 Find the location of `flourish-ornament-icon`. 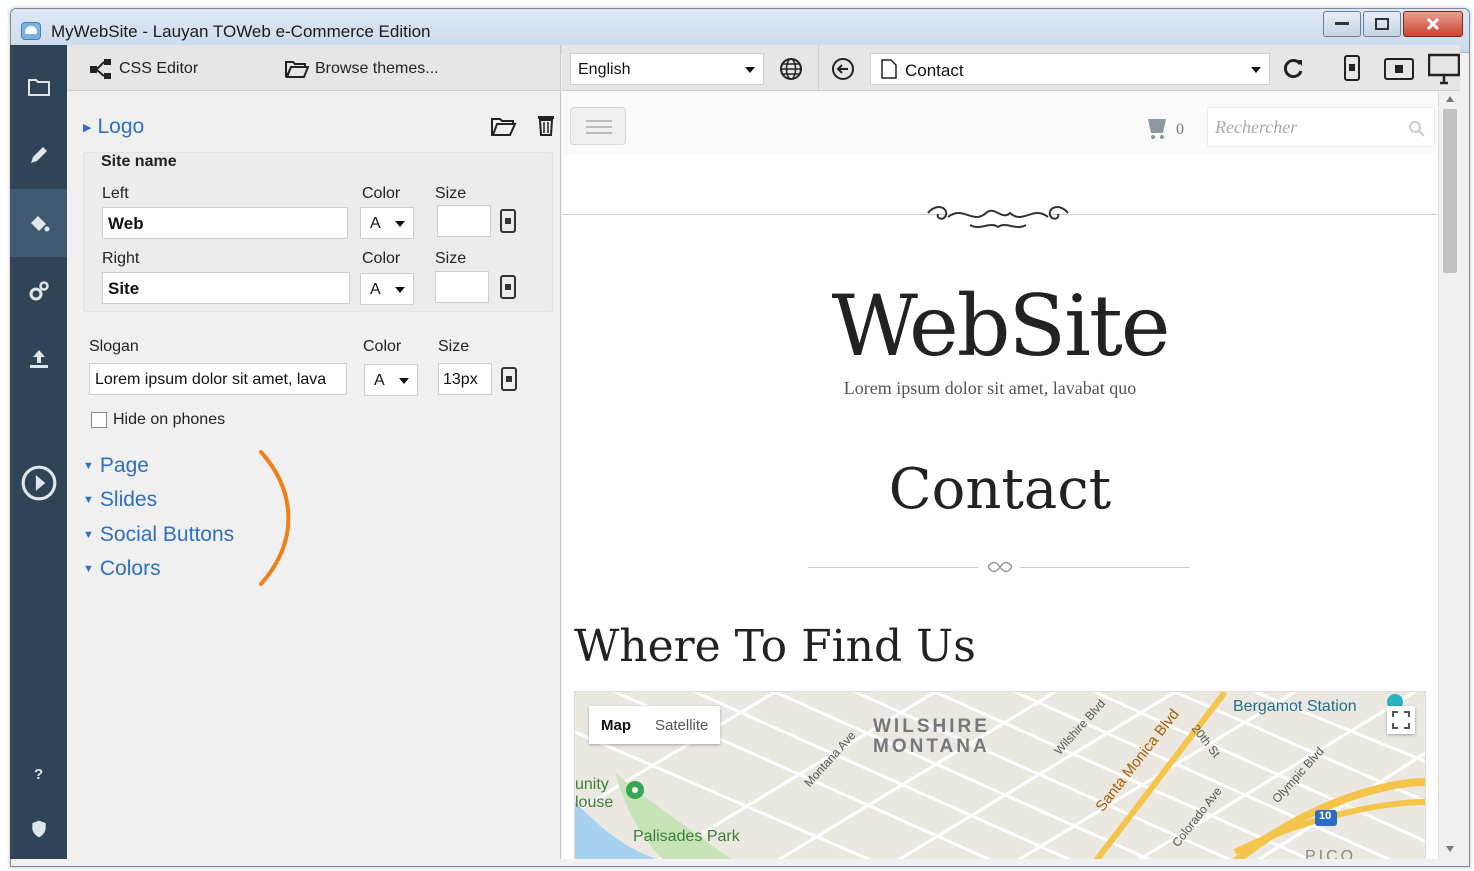

flourish-ornament-icon is located at coordinates (998, 216).